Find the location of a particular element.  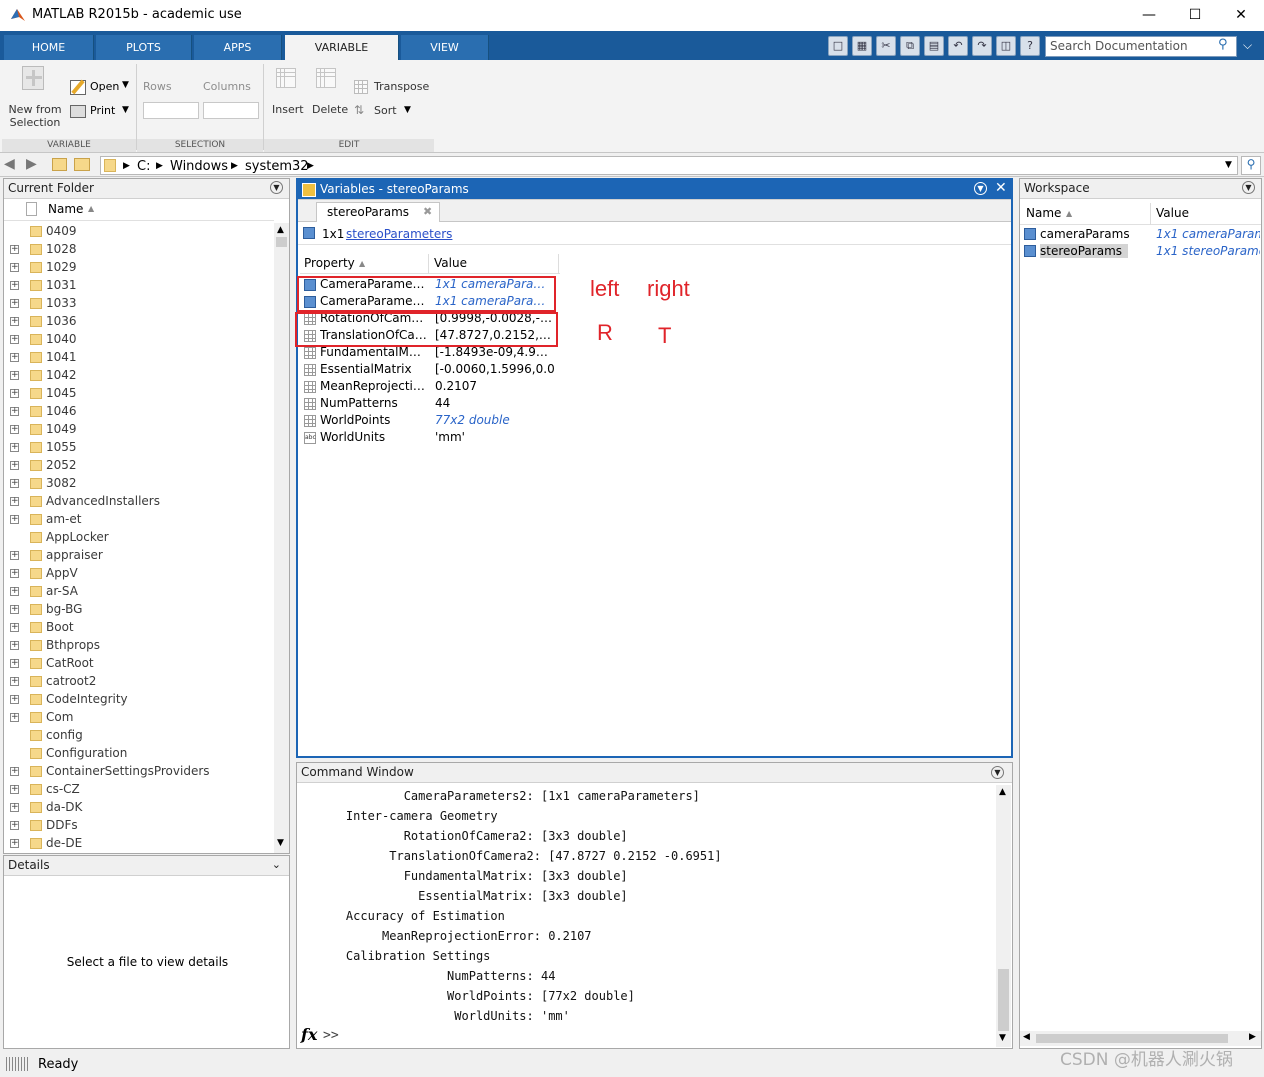

workspace-variable-row: stereoParams 1x1 stereoParameters is located at coordinates (1140, 251).